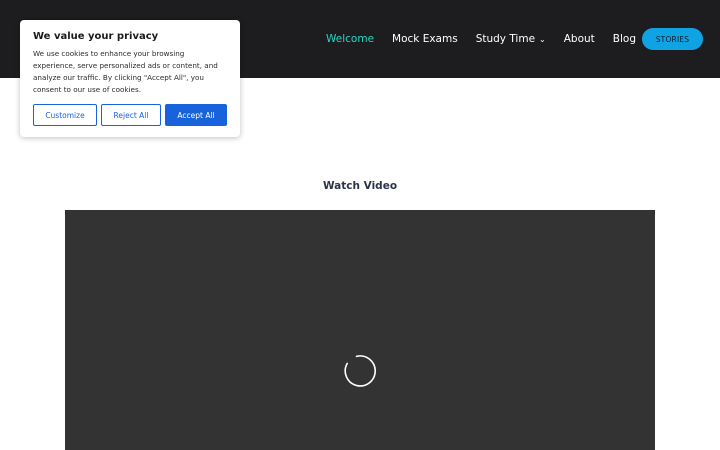 This screenshot has height=450, width=720. I want to click on nav-item-about: About, so click(579, 39).